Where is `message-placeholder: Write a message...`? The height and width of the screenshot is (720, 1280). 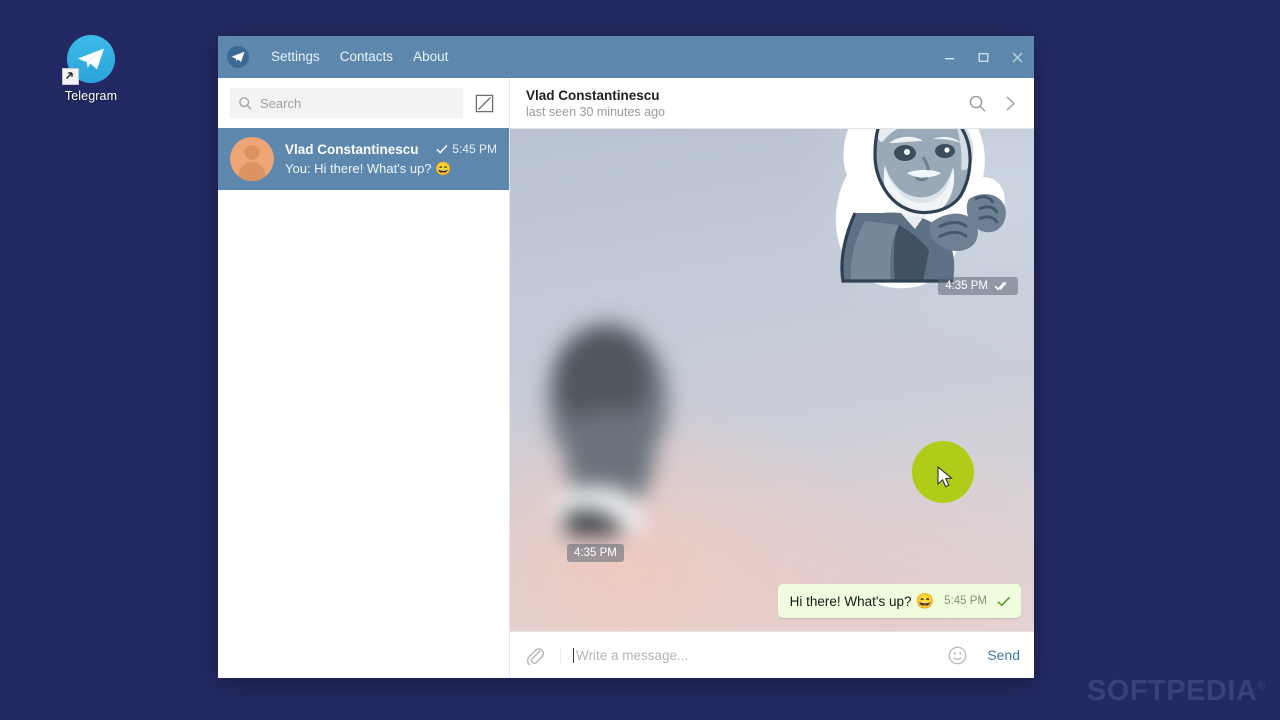
message-placeholder: Write a message... is located at coordinates (632, 655).